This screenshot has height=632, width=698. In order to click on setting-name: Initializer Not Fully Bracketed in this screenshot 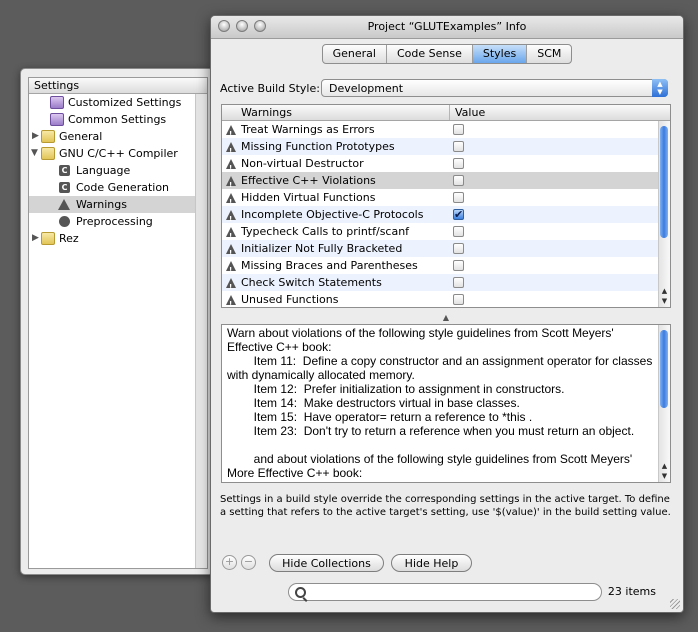, I will do `click(322, 248)`.